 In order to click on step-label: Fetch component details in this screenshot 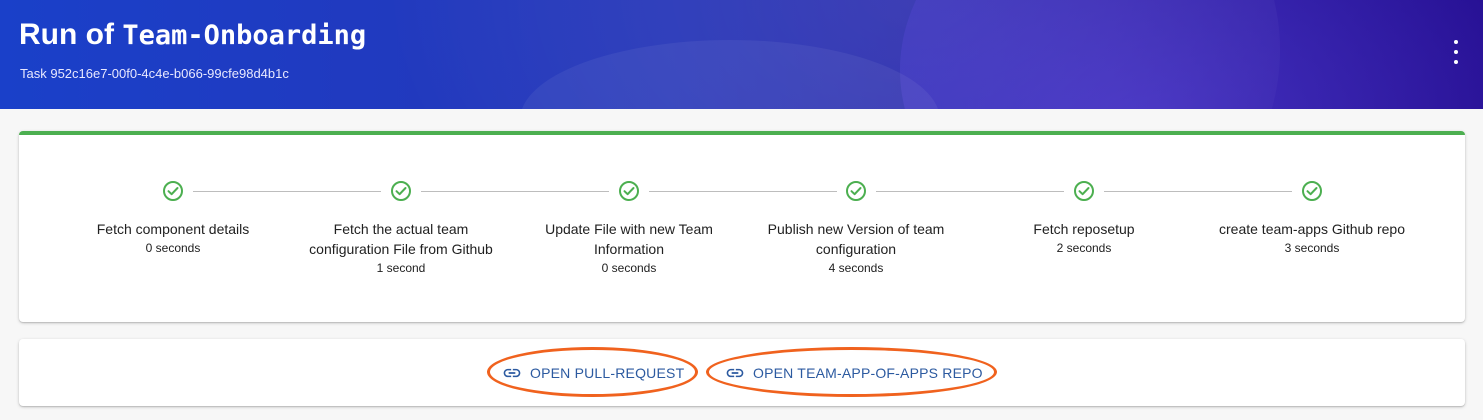, I will do `click(173, 229)`.